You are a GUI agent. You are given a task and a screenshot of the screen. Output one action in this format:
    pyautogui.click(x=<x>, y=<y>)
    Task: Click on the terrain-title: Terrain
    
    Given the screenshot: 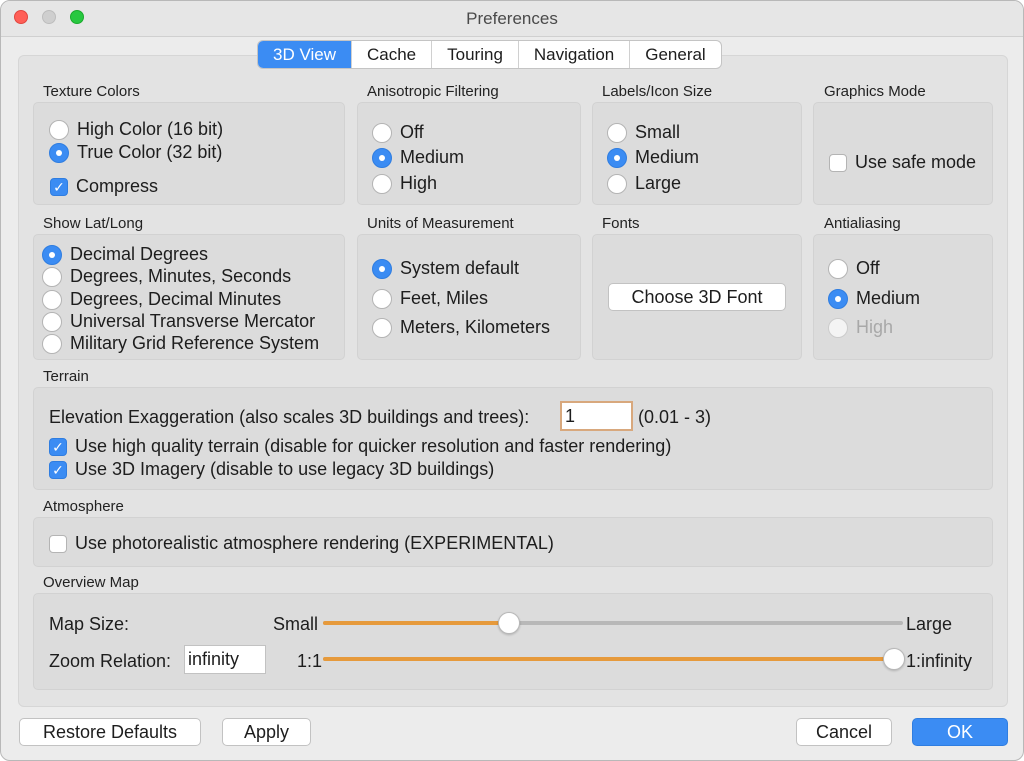 What is the action you would take?
    pyautogui.click(x=66, y=376)
    